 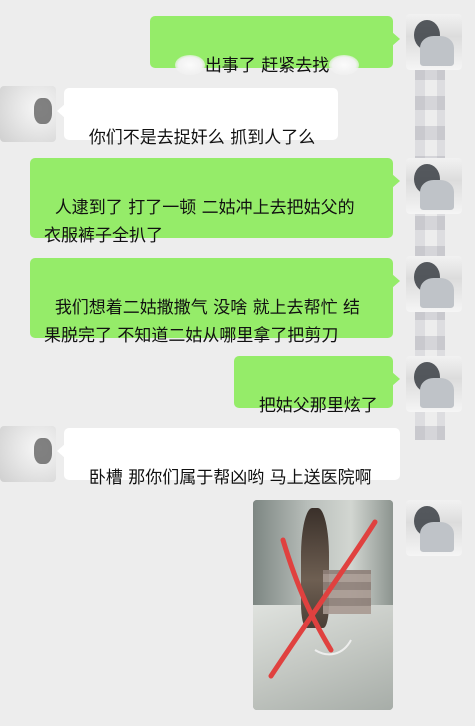 What do you see at coordinates (228, 458) in the screenshot?
I see `message-bubble-received: 卧槽 那你们属于帮凶哟 马上送医院啊` at bounding box center [228, 458].